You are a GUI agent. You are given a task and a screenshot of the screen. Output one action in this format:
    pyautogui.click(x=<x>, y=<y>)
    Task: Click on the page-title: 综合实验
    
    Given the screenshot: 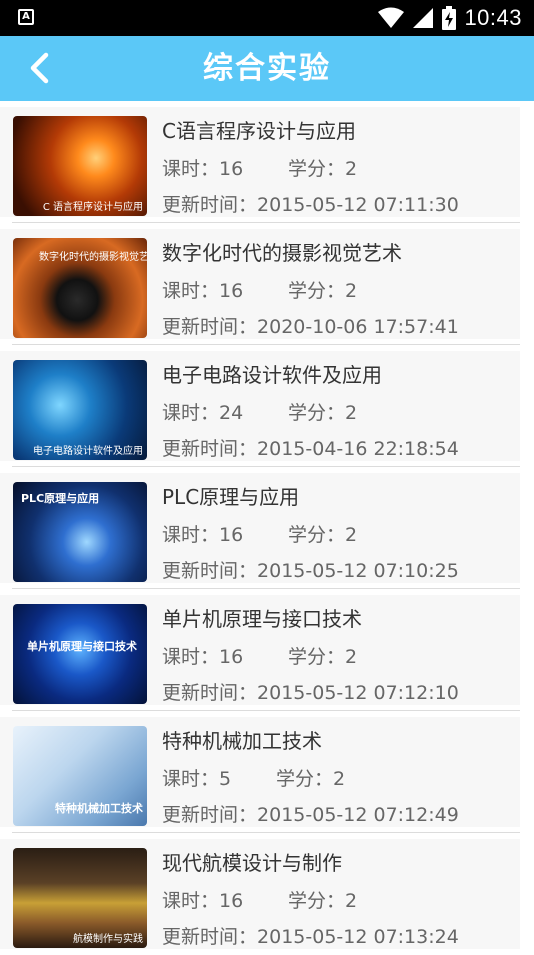 What is the action you would take?
    pyautogui.click(x=267, y=68)
    